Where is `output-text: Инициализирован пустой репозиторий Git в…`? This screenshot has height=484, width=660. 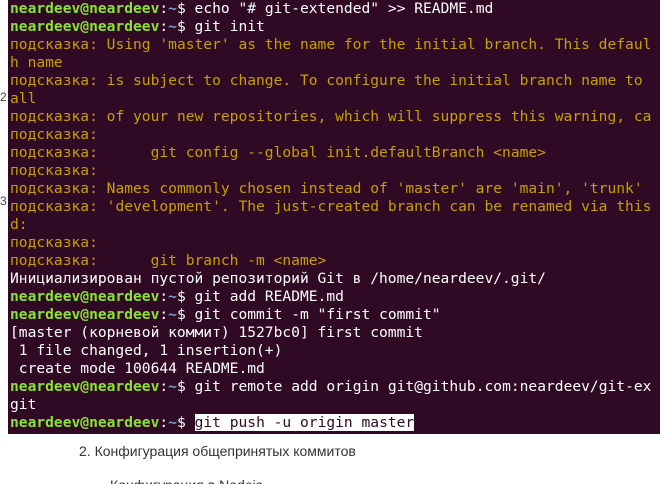
output-text: Инициализирован пустой репозиторий Git в… is located at coordinates (278, 278).